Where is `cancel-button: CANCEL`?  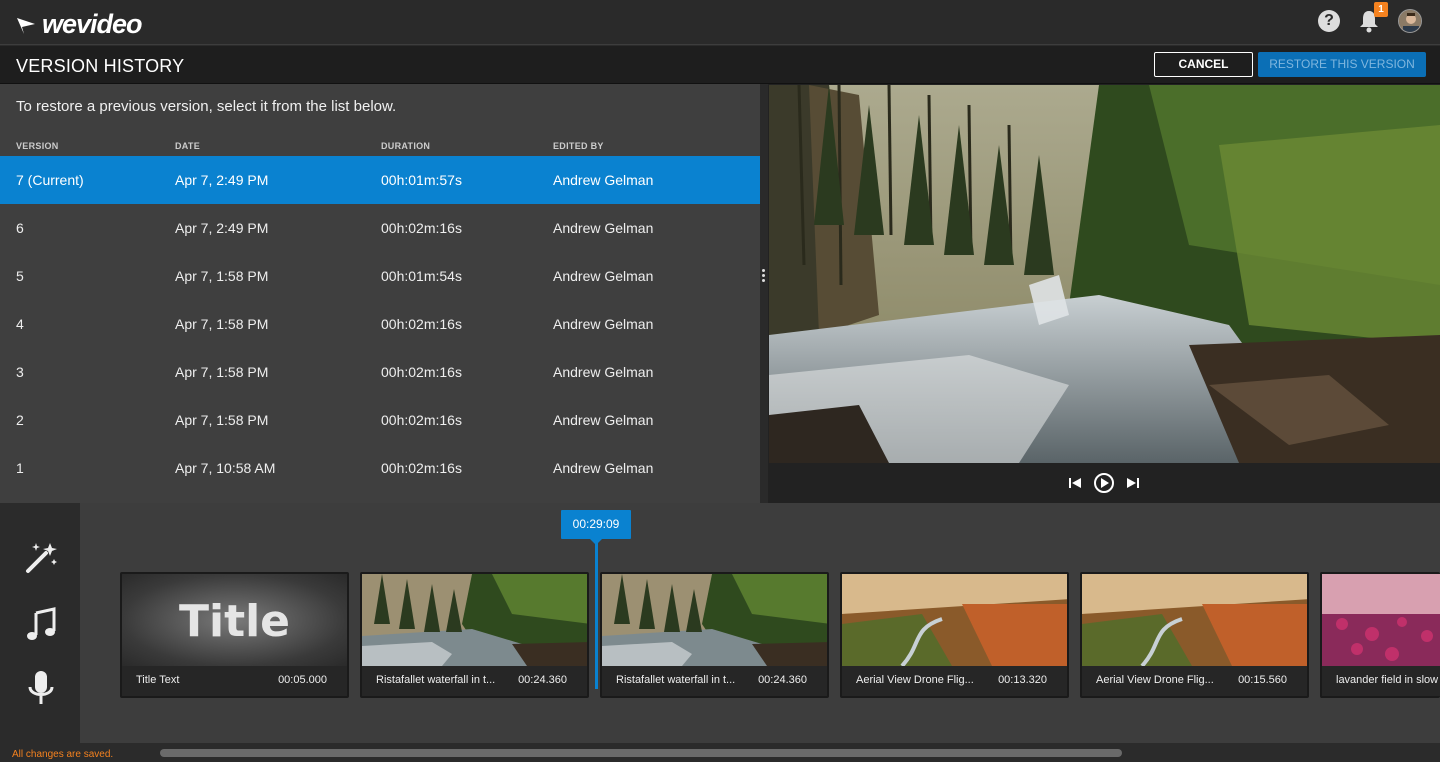
cancel-button: CANCEL is located at coordinates (1203, 64).